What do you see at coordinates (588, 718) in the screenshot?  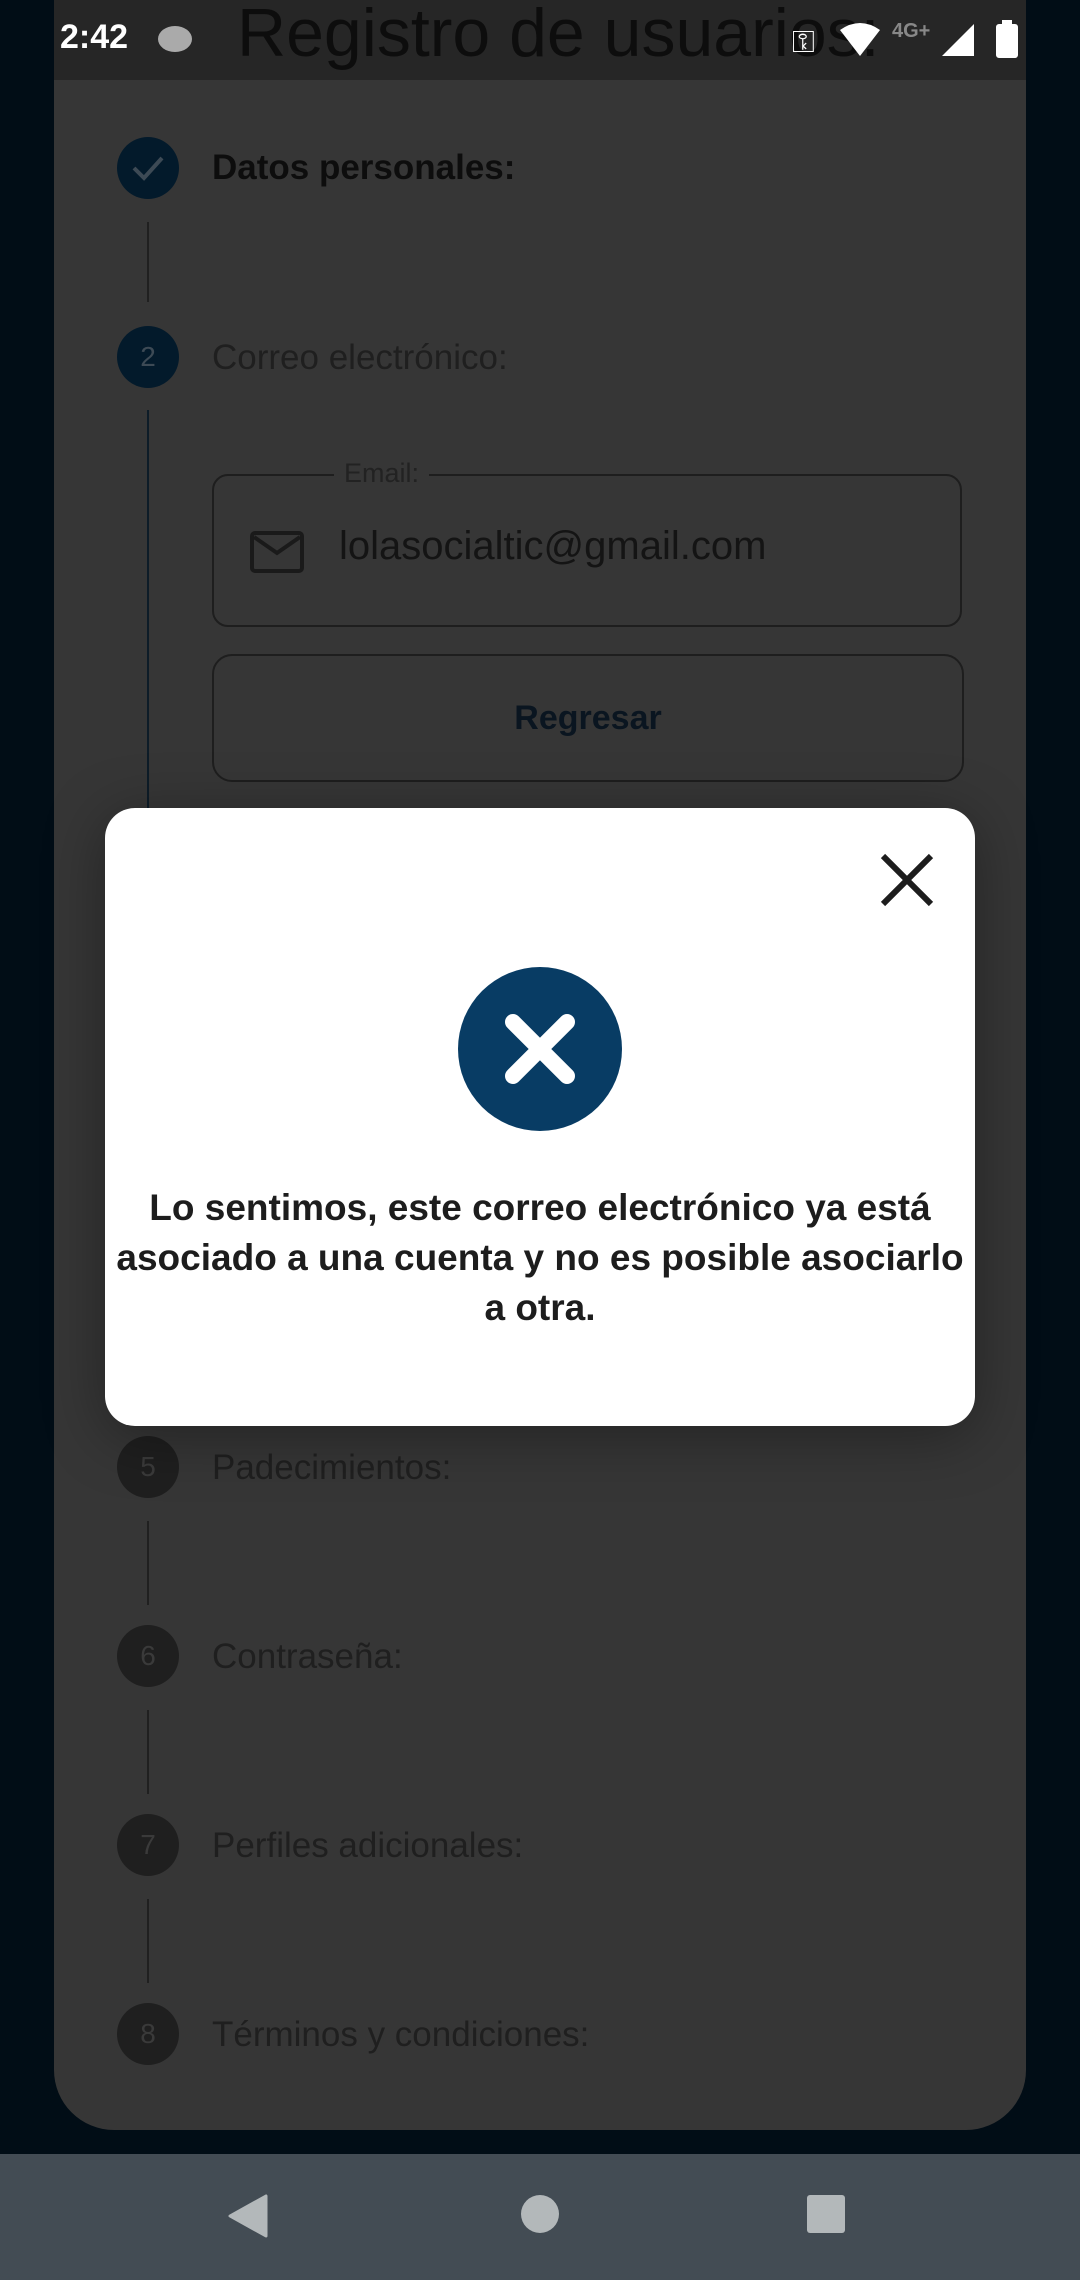 I see `back-button: Regresar` at bounding box center [588, 718].